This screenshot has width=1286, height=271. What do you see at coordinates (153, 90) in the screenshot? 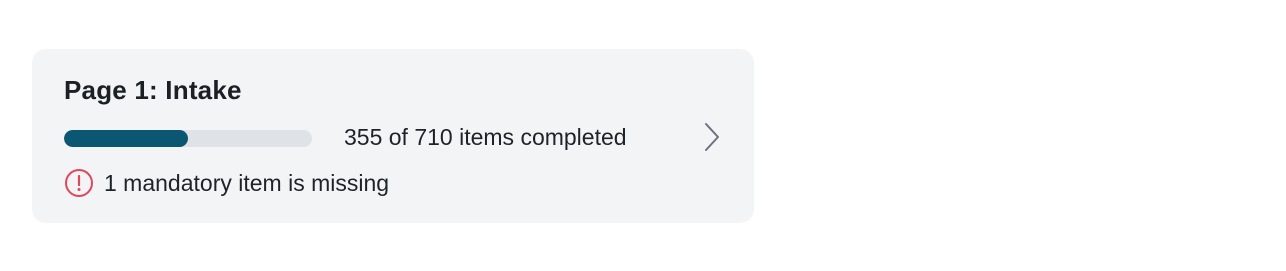
I see `page-title: Page 1: Intake` at bounding box center [153, 90].